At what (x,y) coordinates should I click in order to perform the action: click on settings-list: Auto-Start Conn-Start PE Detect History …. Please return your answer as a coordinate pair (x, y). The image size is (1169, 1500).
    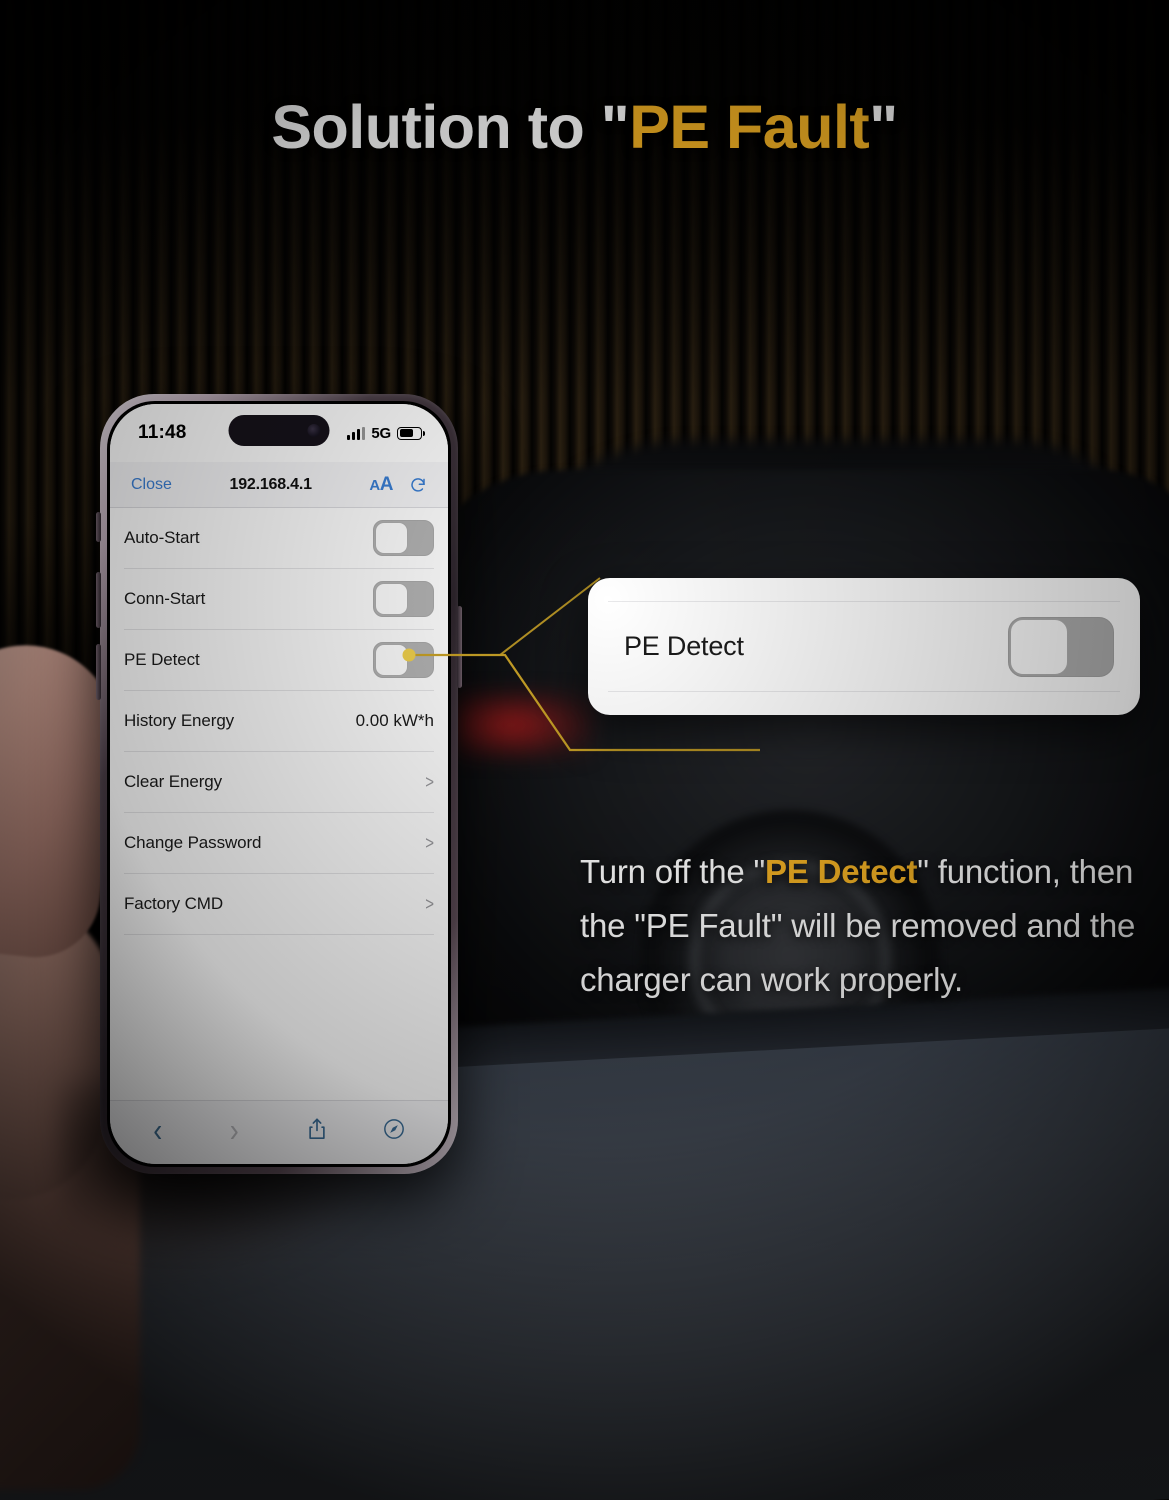
    Looking at the image, I should click on (279, 804).